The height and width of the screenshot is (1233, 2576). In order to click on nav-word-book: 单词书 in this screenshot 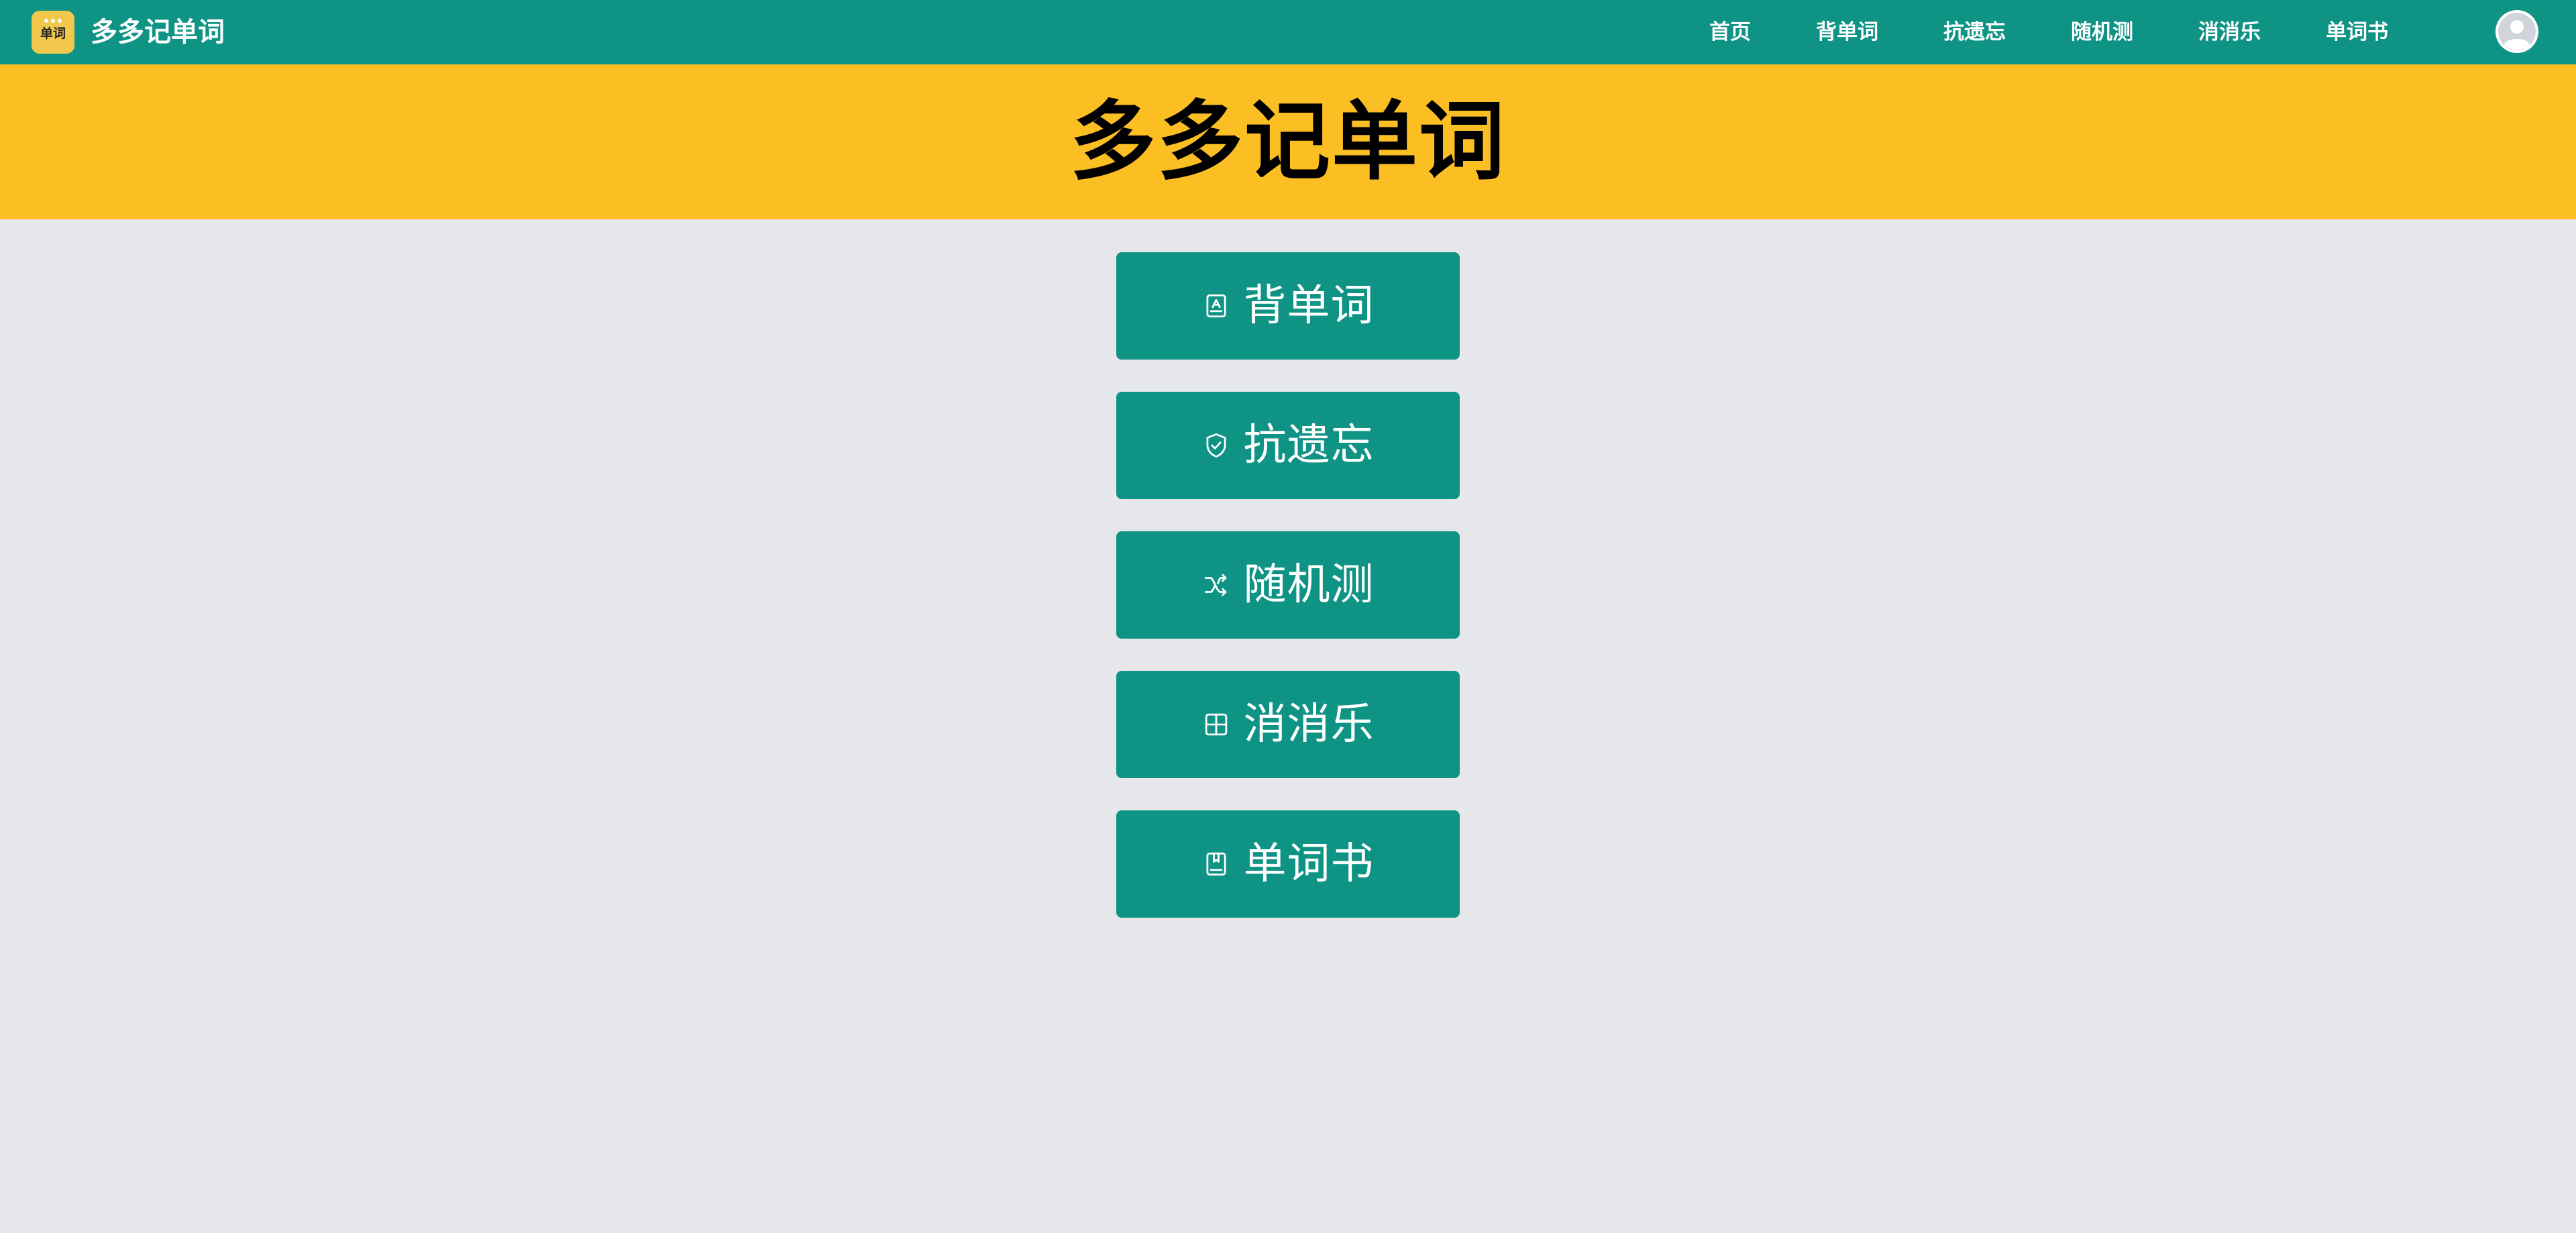, I will do `click(2357, 32)`.